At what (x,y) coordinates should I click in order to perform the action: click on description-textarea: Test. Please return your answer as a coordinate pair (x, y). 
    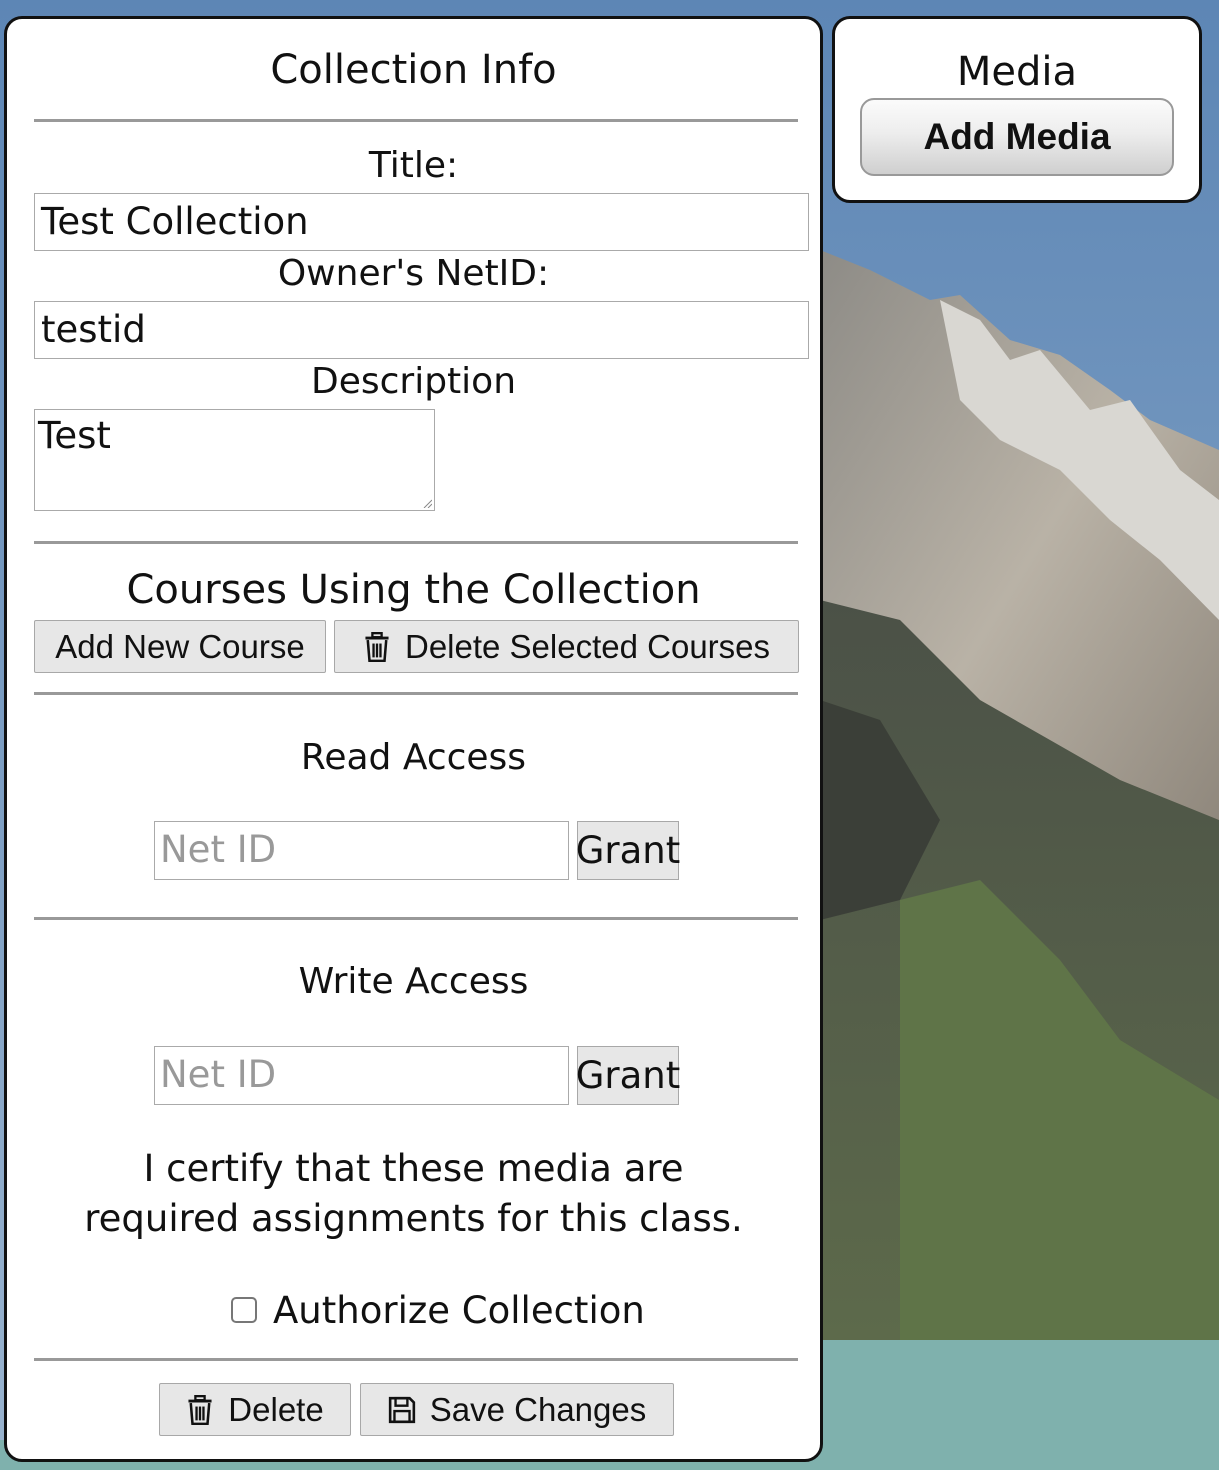
    Looking at the image, I should click on (234, 460).